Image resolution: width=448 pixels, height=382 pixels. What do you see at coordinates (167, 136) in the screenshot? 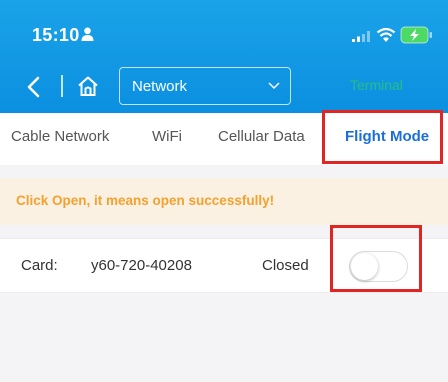
I see `tab-wifi: WiFi` at bounding box center [167, 136].